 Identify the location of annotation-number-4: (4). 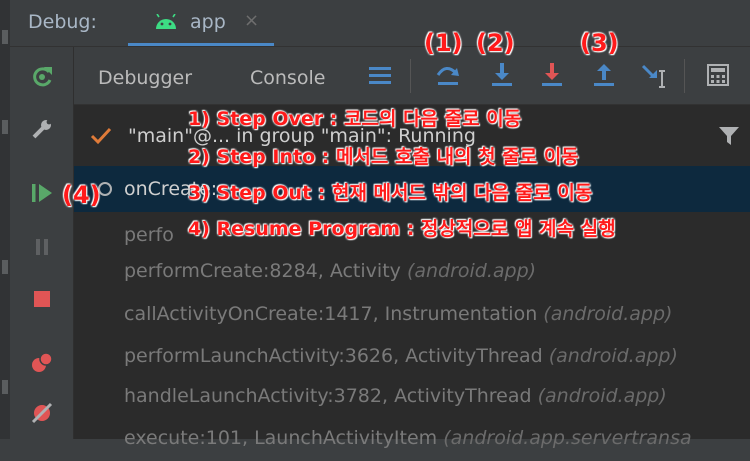
(81, 195).